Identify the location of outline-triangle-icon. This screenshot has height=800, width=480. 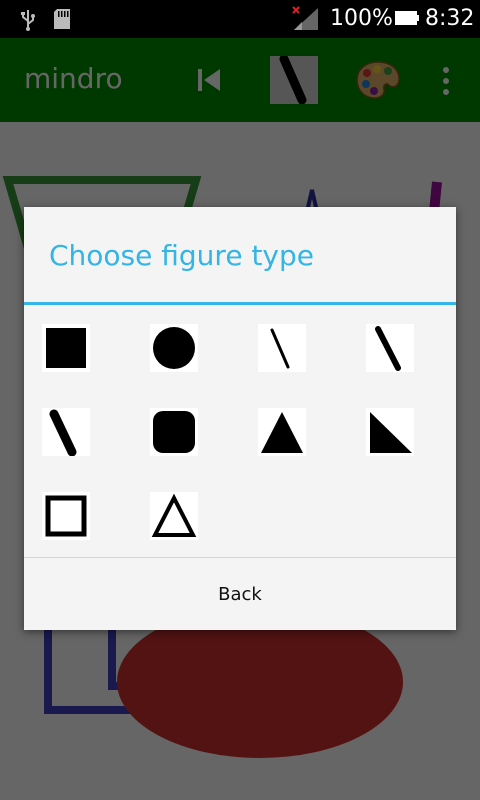
(174, 516).